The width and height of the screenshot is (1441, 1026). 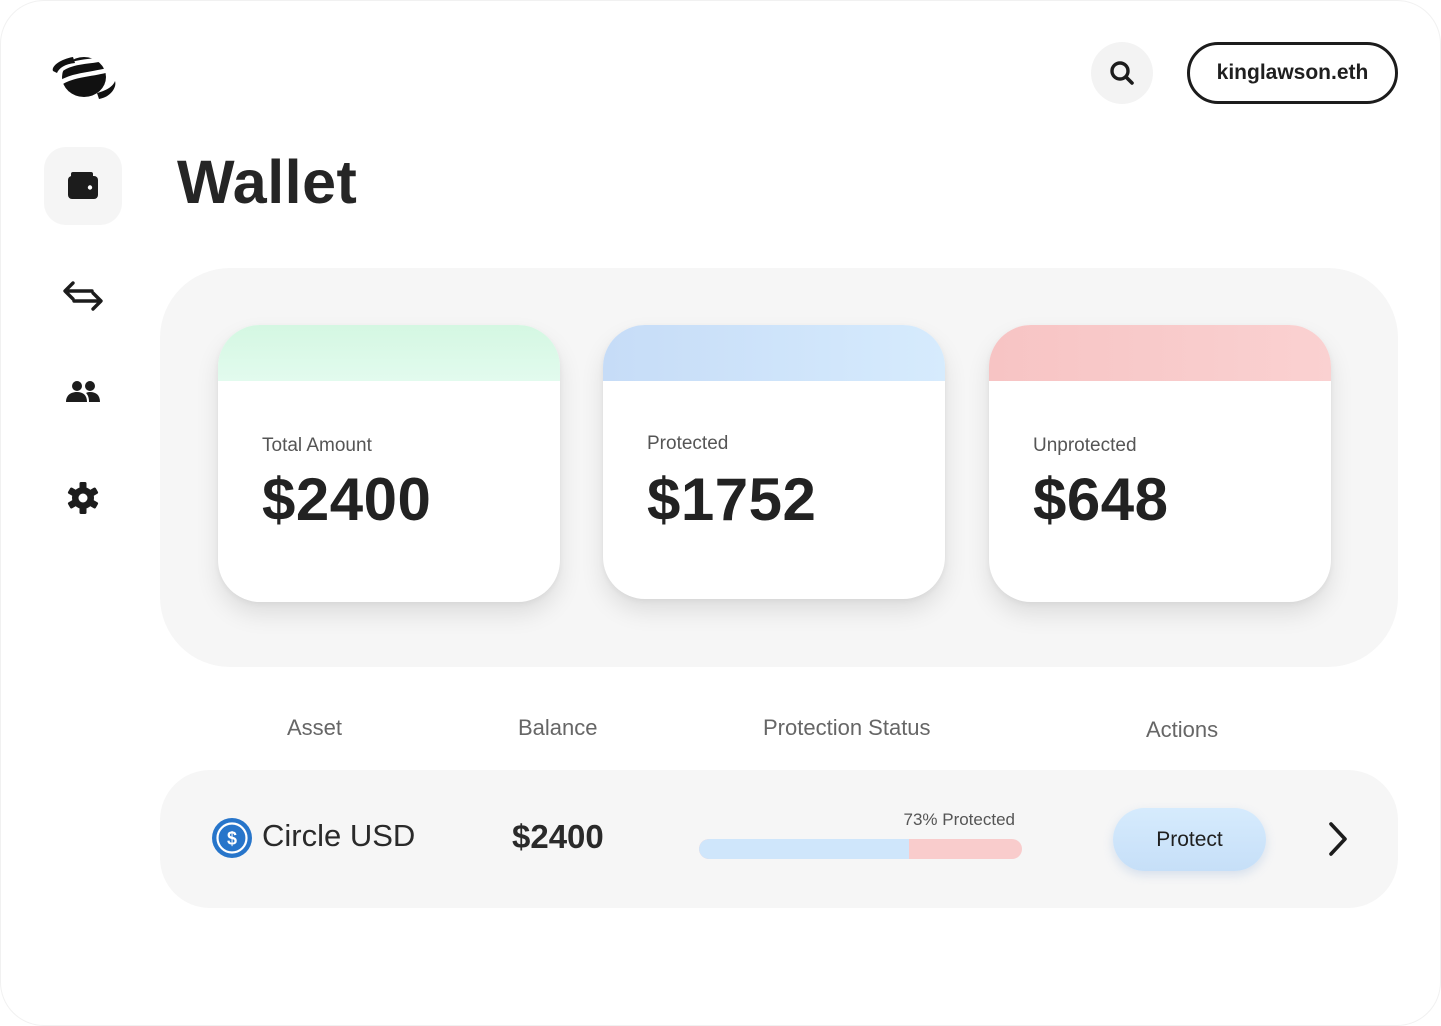 I want to click on chevron-right-icon, so click(x=1338, y=839).